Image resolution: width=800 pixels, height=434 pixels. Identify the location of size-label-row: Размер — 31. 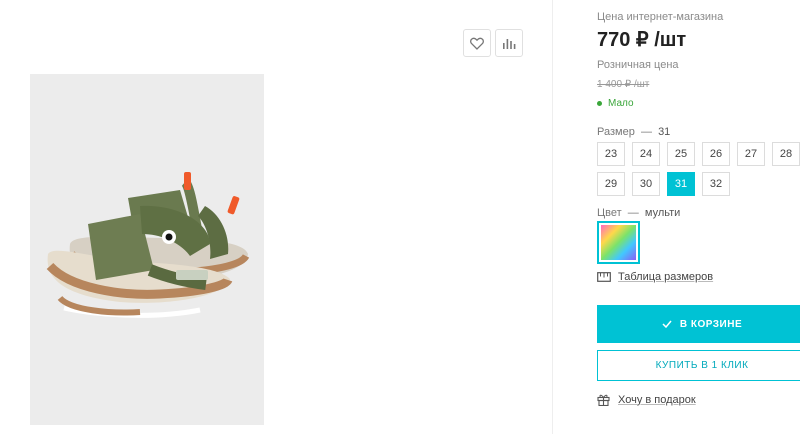
(633, 132).